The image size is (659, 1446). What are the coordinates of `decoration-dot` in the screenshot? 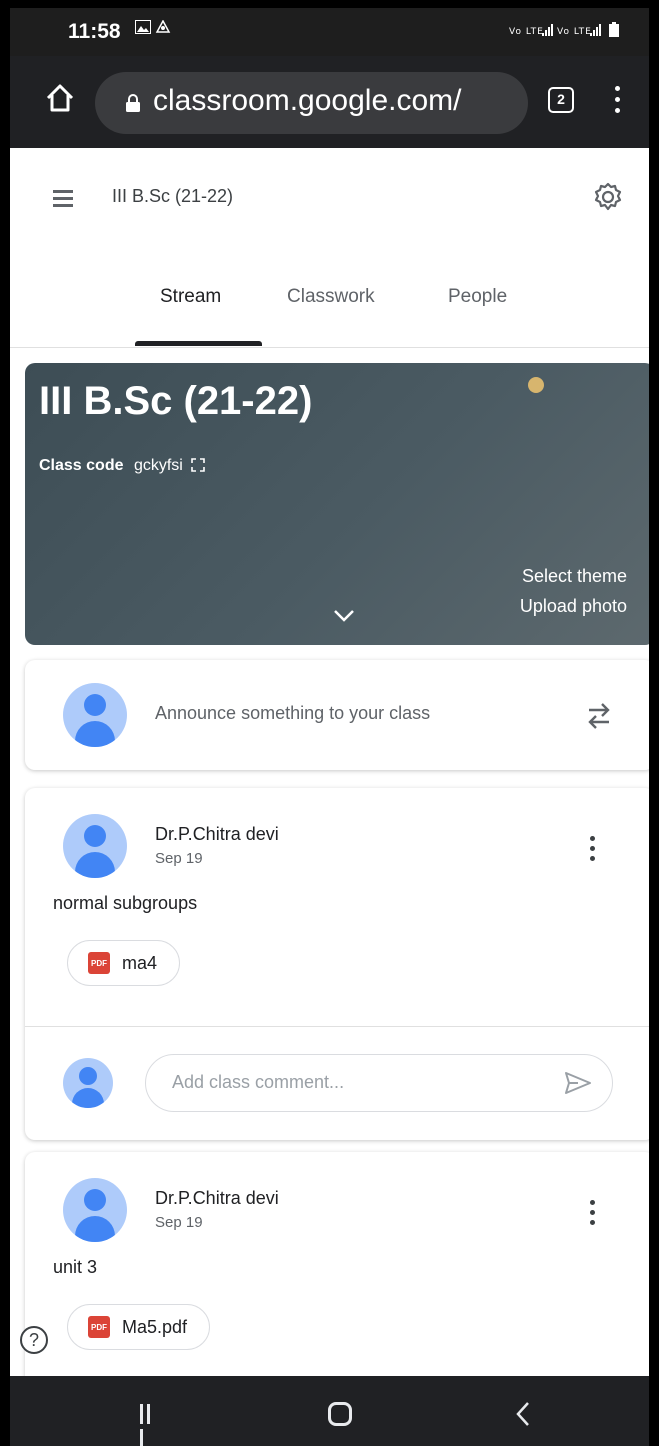 It's located at (536, 385).